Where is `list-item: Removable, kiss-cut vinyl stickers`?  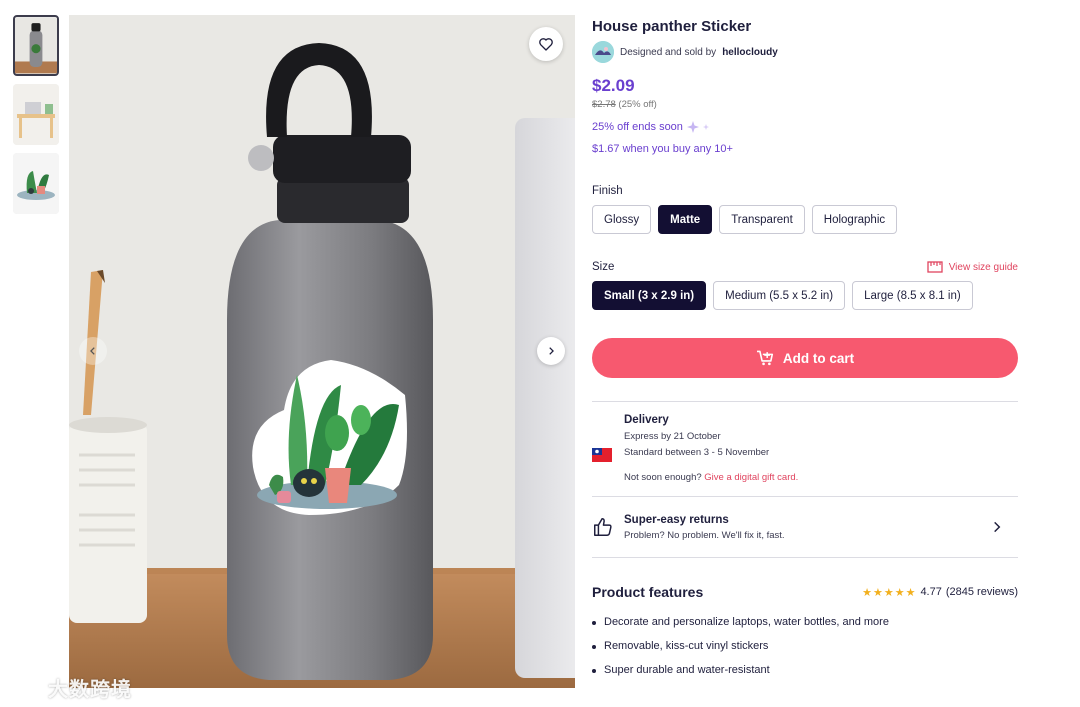 list-item: Removable, kiss-cut vinyl stickers is located at coordinates (805, 646).